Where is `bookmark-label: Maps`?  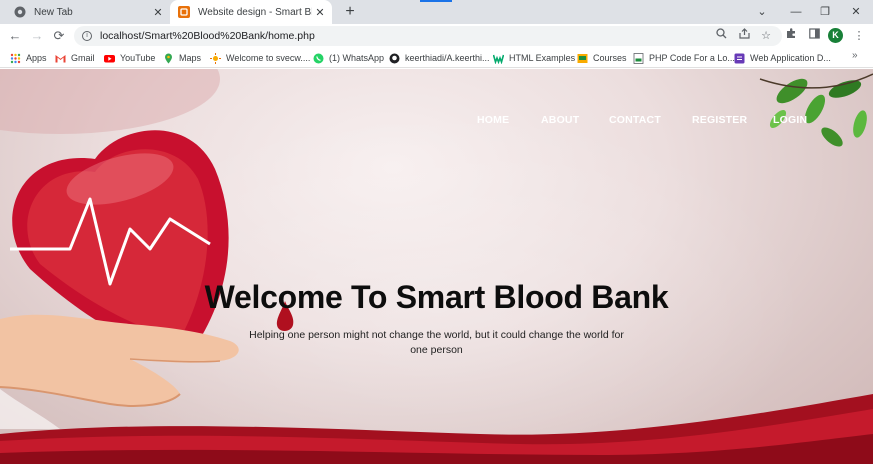 bookmark-label: Maps is located at coordinates (190, 58).